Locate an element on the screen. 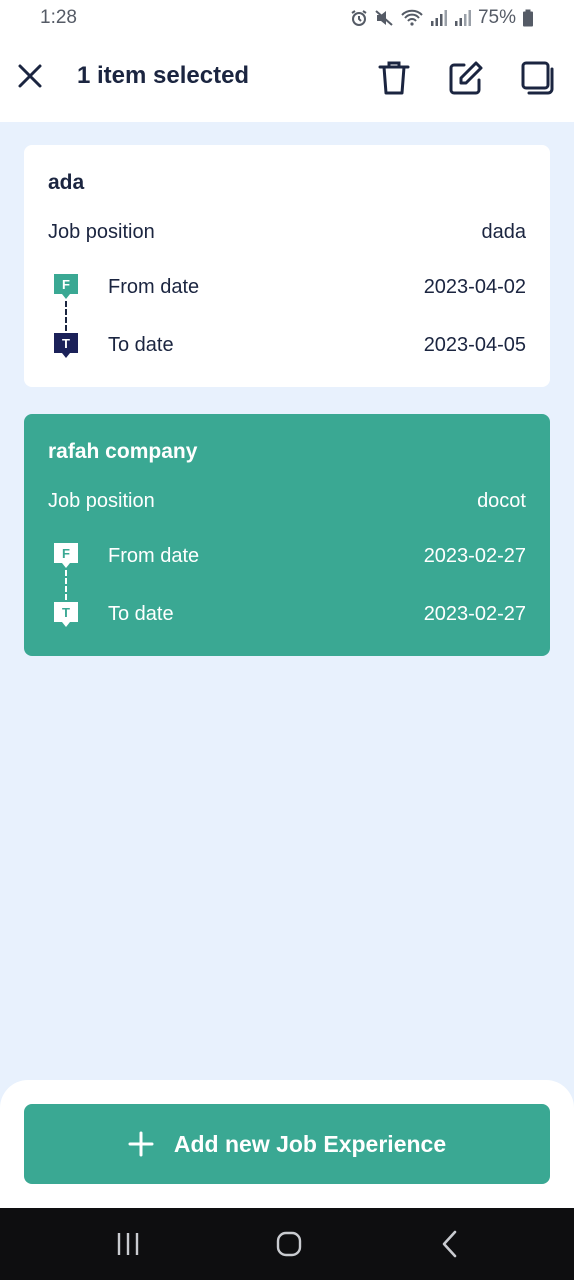 The width and height of the screenshot is (574, 1280). to-date-value: 2023-02-27 is located at coordinates (474, 614).